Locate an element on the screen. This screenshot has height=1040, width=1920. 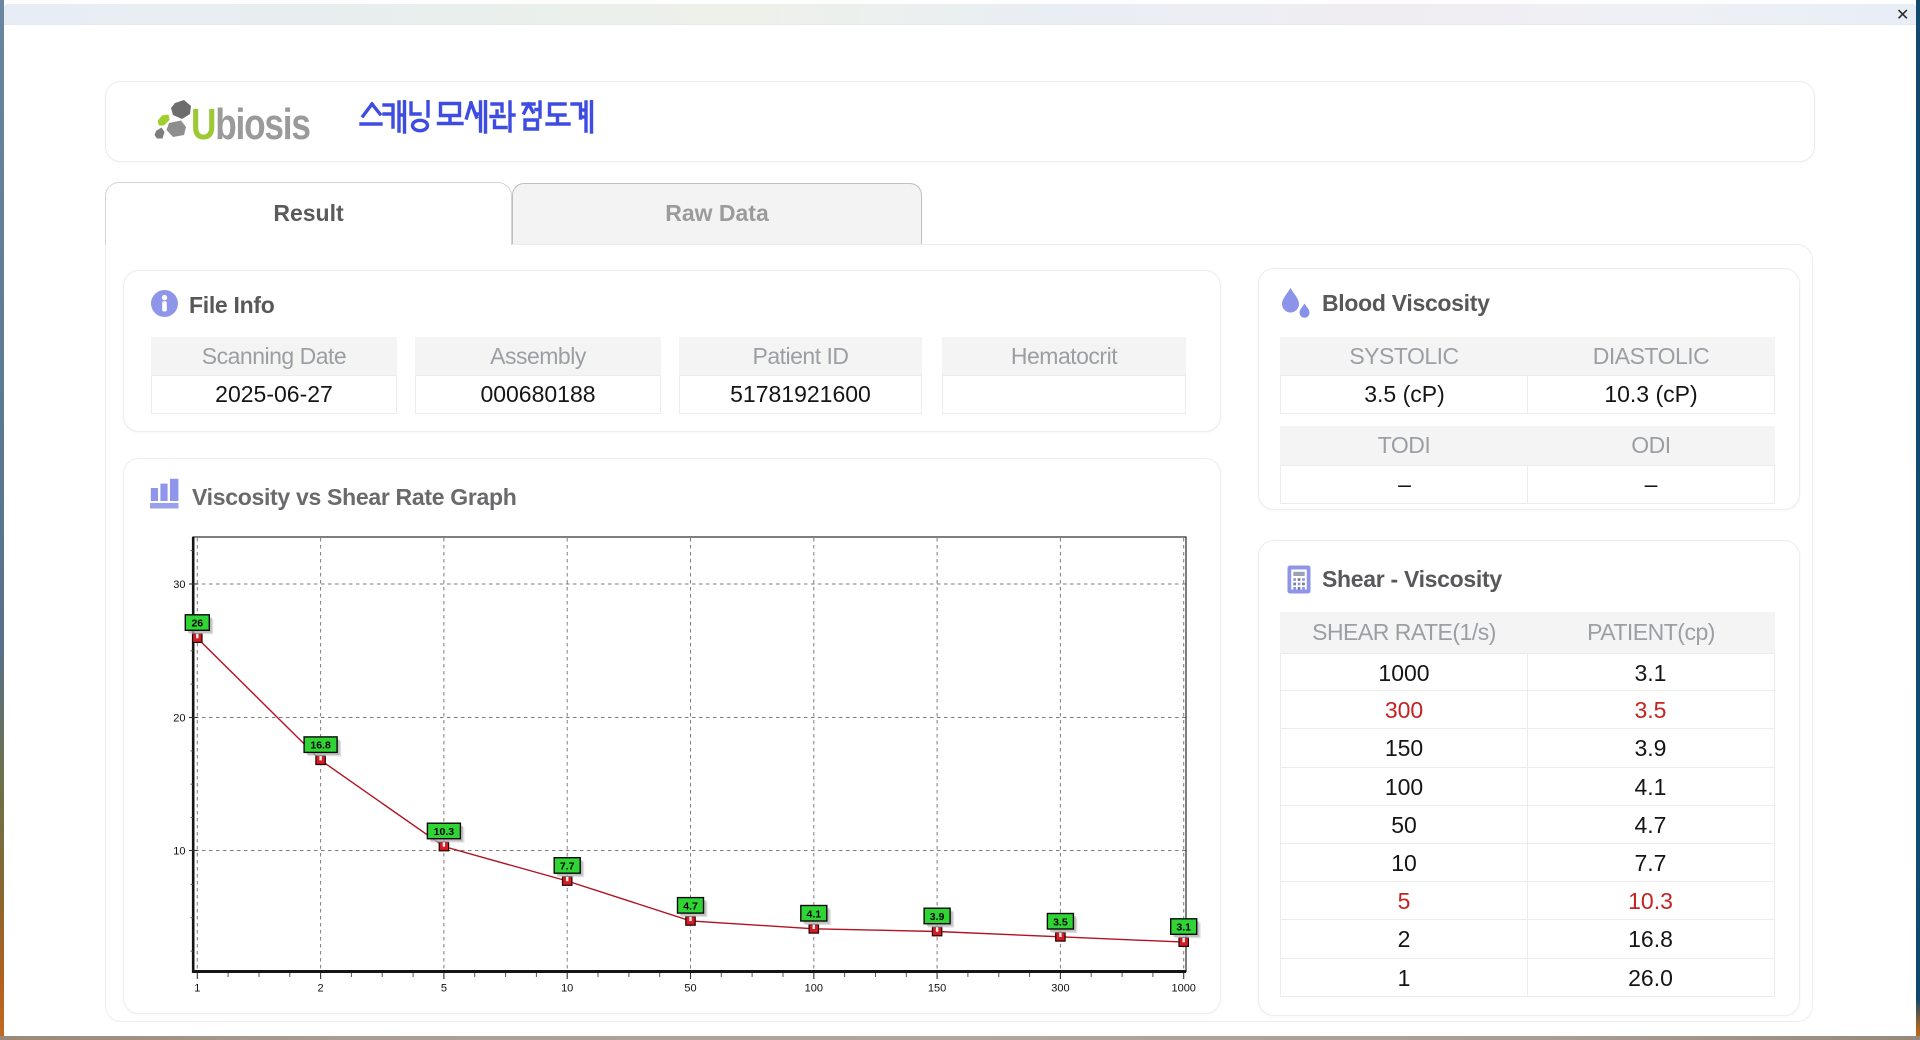
svg-text: 20 is located at coordinates (179, 719).